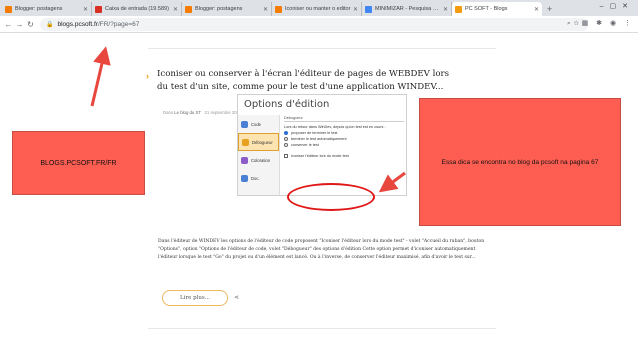 Image resolution: width=638 pixels, height=344 pixels. Describe the element at coordinates (49, 24) in the screenshot. I see `lock-icon: 🔒` at that location.